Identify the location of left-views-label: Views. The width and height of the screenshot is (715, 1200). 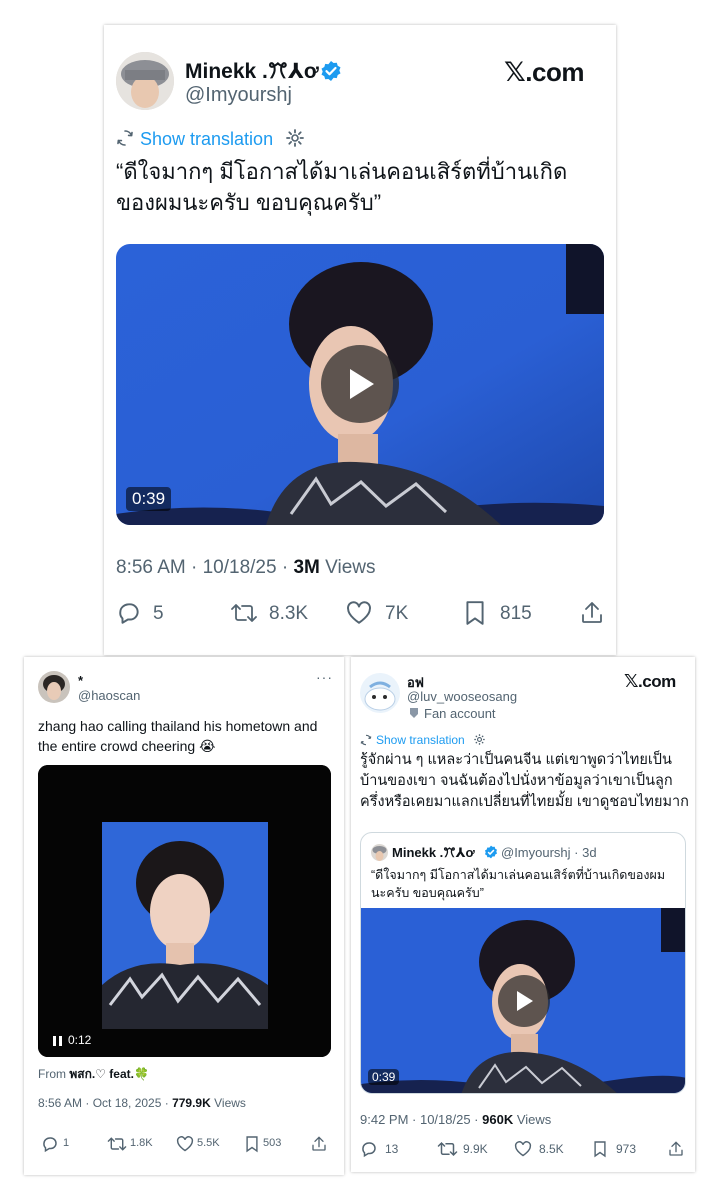
(228, 1103).